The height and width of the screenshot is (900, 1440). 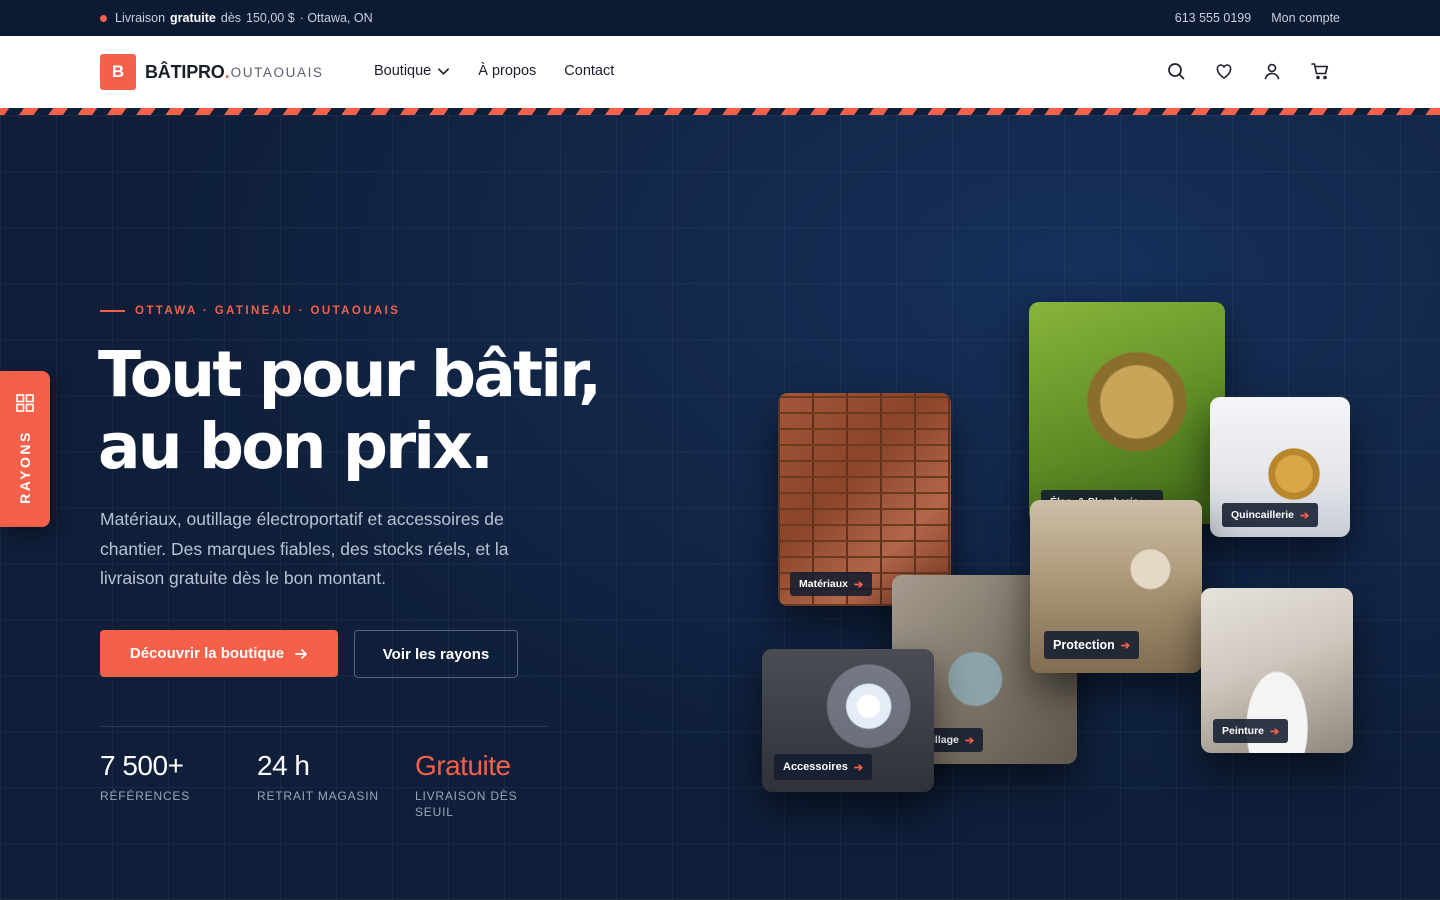 What do you see at coordinates (301, 653) in the screenshot?
I see `arrow-right-icon` at bounding box center [301, 653].